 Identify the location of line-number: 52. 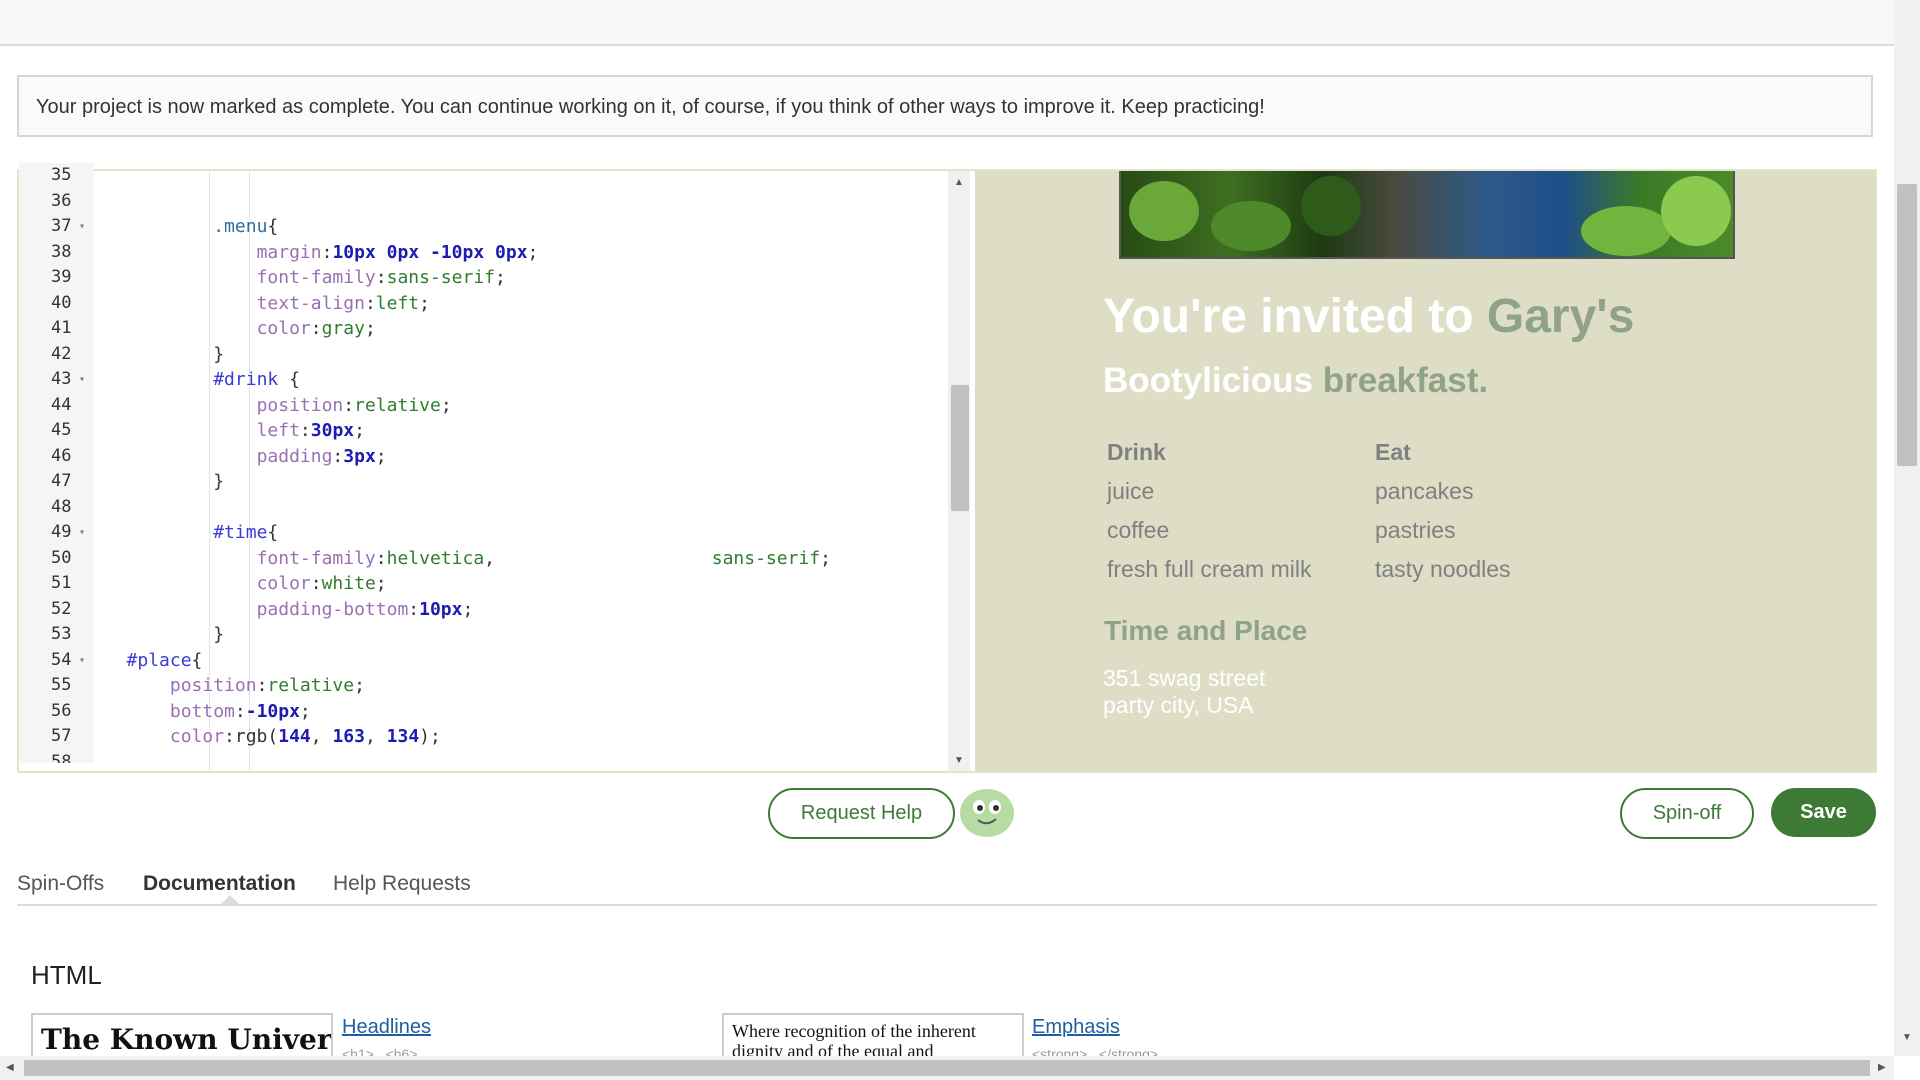
(61, 608).